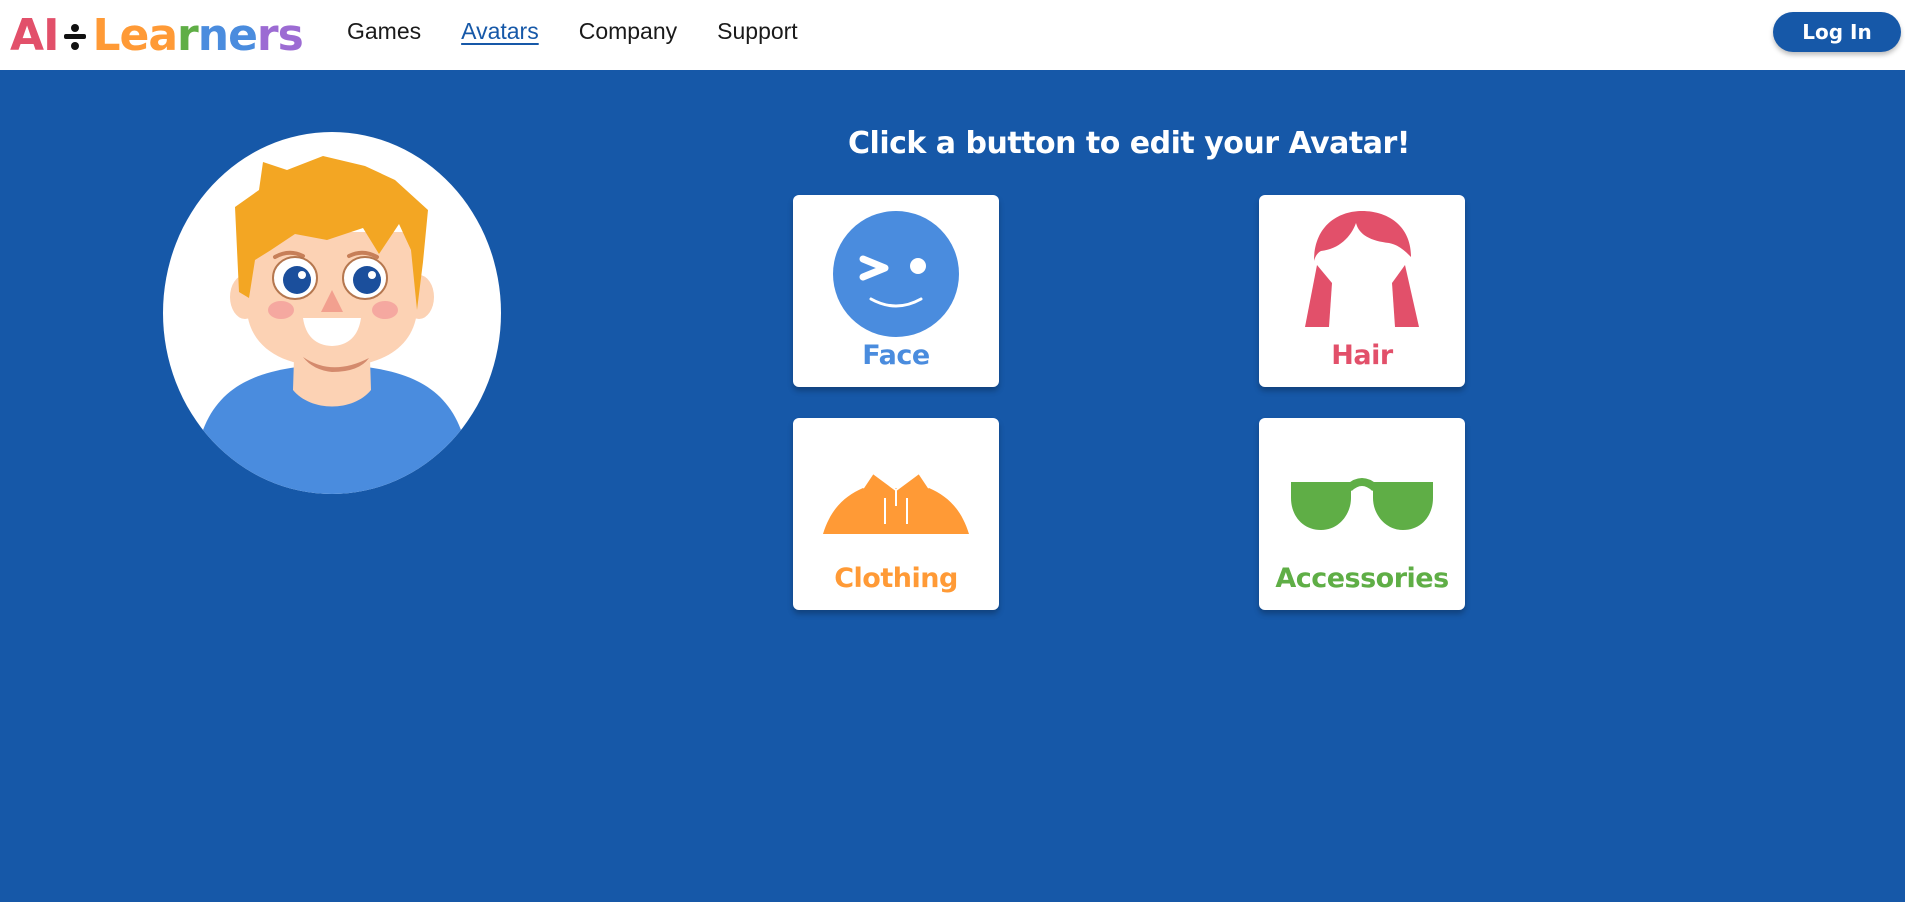  I want to click on logo-letter-l: L, so click(106, 35).